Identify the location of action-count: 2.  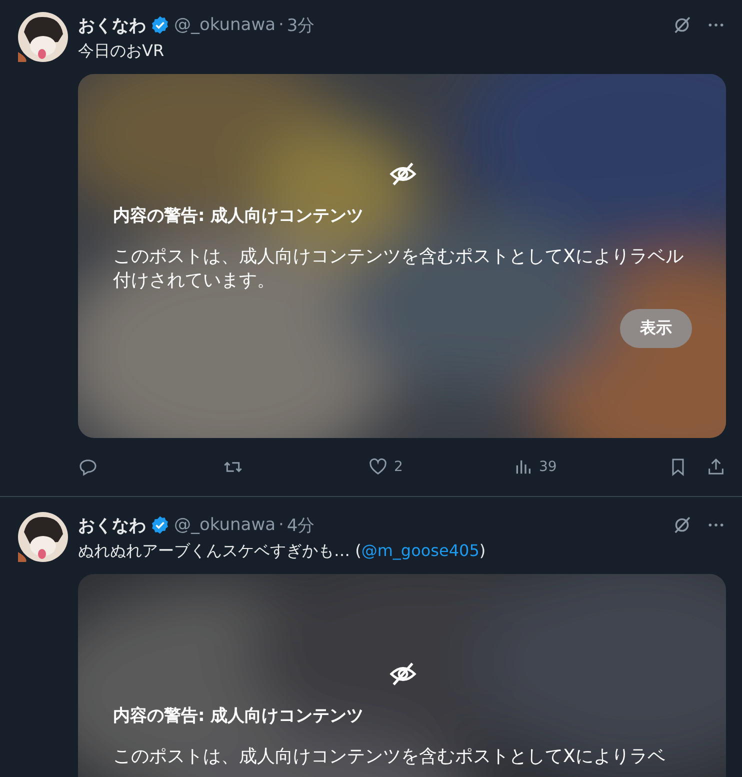
(398, 467).